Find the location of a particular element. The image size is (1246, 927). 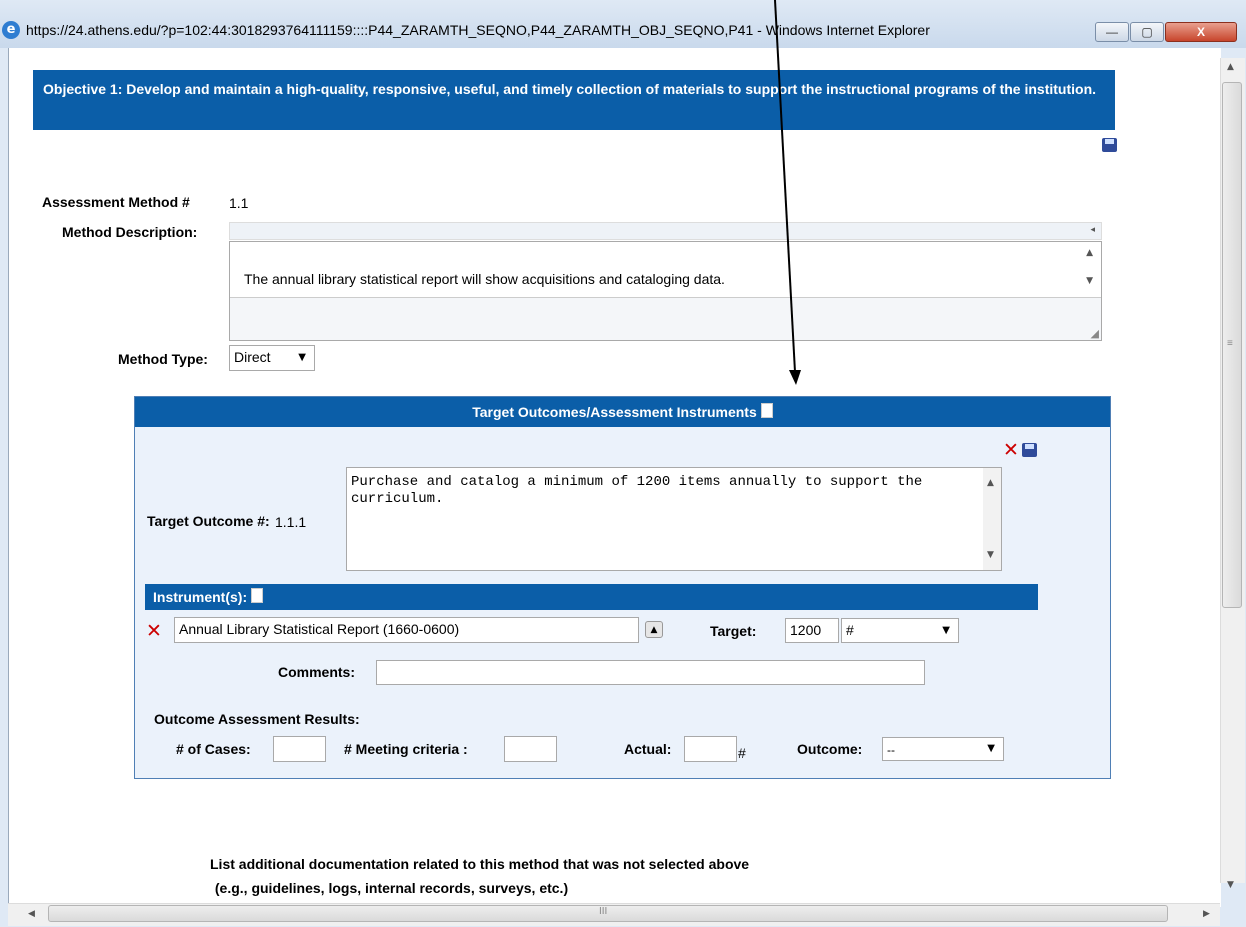

save-outcome-icon is located at coordinates (1029, 450).